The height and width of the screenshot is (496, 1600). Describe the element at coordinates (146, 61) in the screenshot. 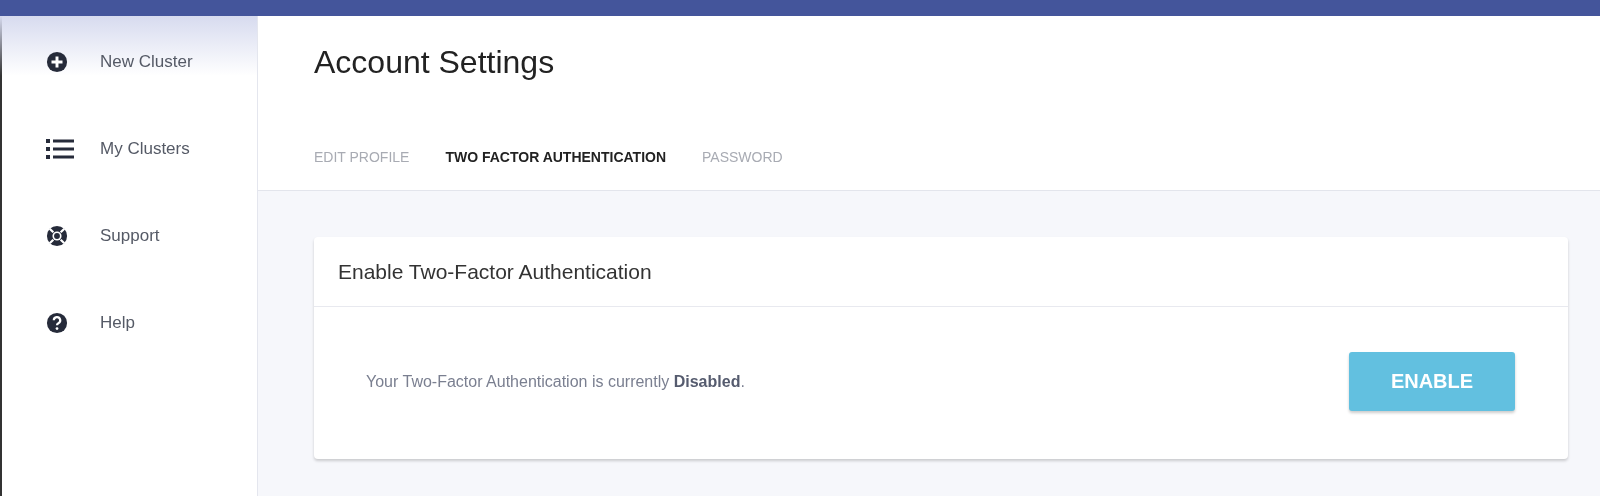

I see `sidebar-item: New Cluster` at that location.